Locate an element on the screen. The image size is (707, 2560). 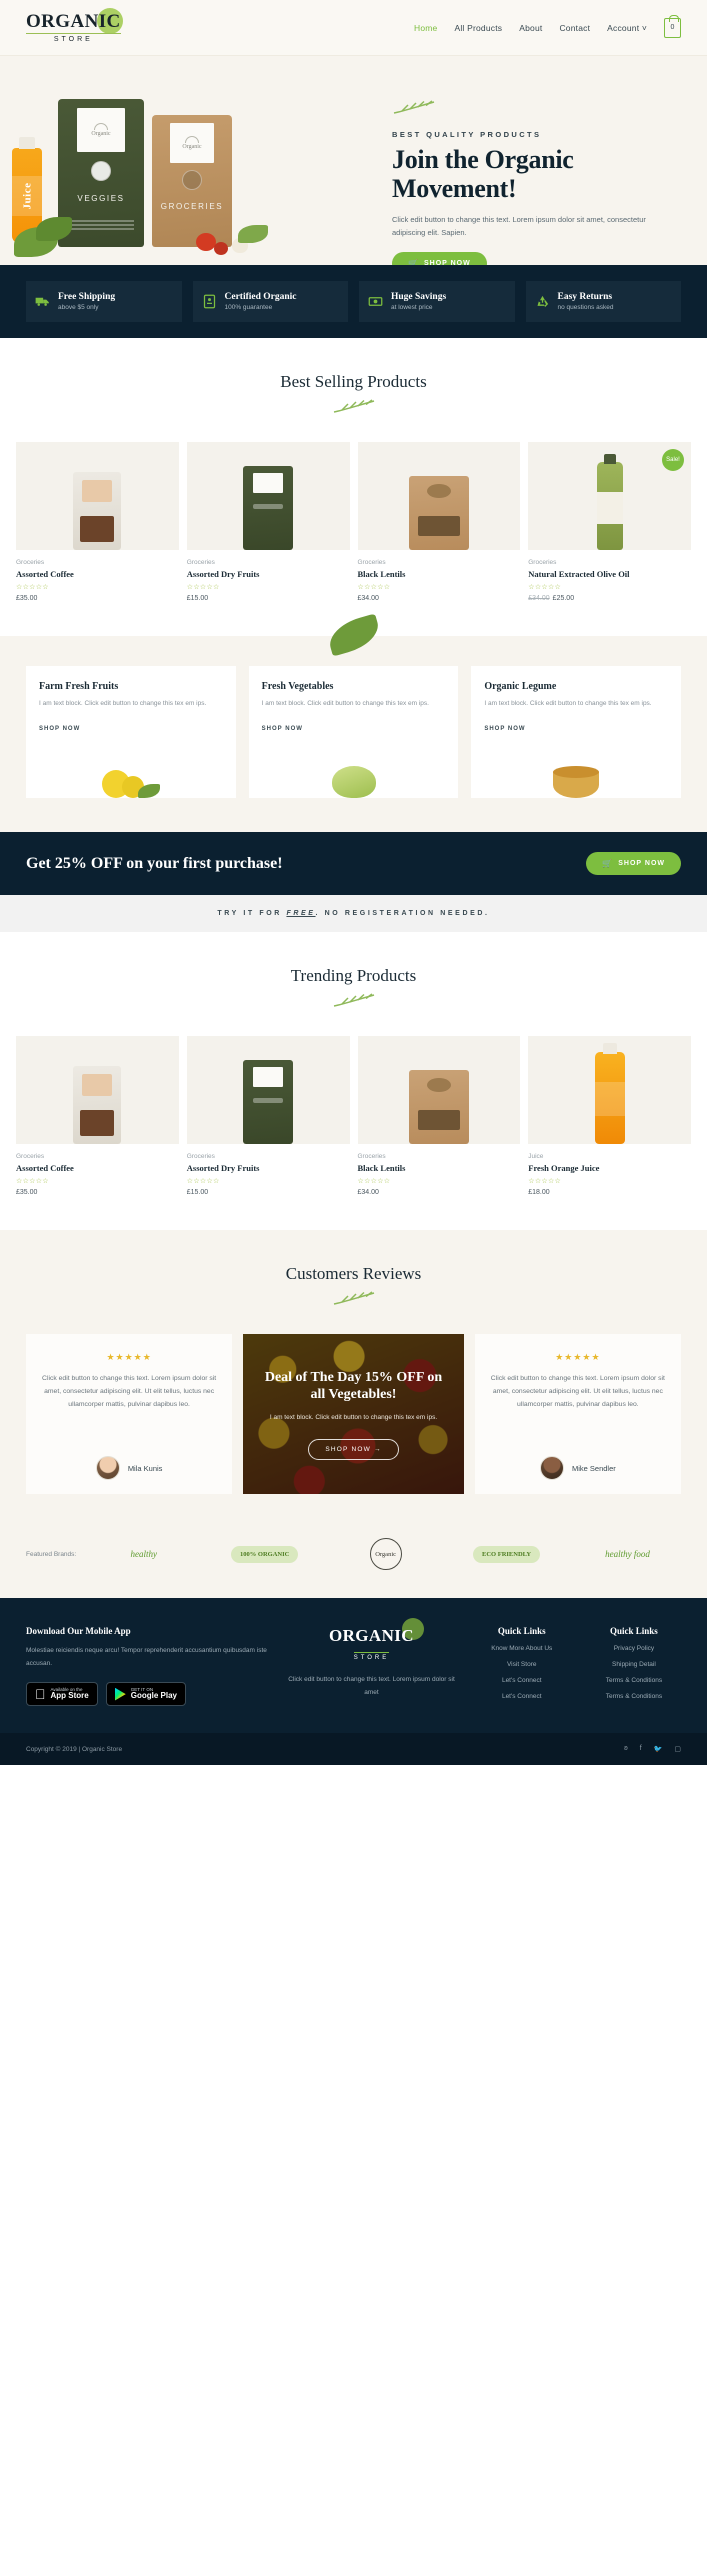
product-card: Juice Fresh Orange Juice ☆☆☆☆☆ £18.00 is located at coordinates (609, 1116).